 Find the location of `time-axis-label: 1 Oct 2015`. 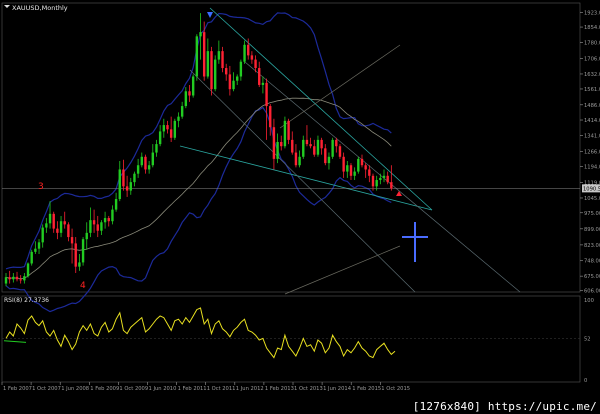

time-axis-label: 1 Oct 2015 is located at coordinates (395, 389).